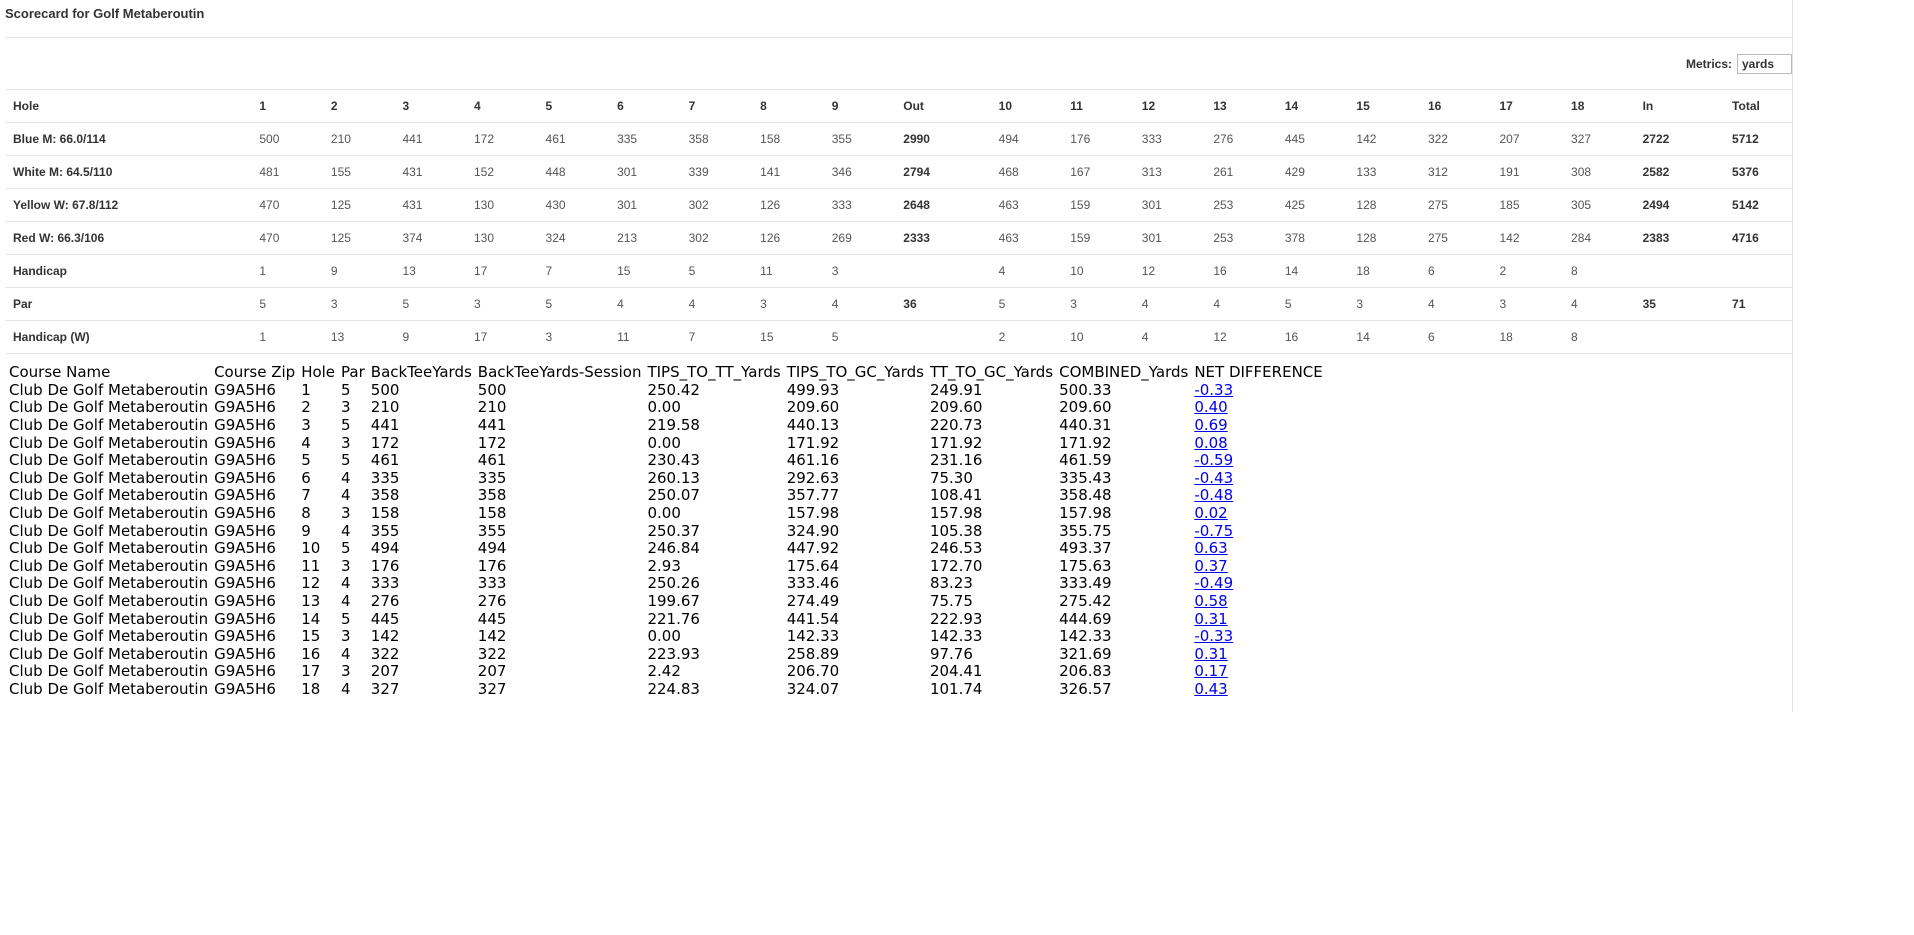 This screenshot has height=935, width=1914. What do you see at coordinates (673, 425) in the screenshot?
I see `table-cell: 219.58` at bounding box center [673, 425].